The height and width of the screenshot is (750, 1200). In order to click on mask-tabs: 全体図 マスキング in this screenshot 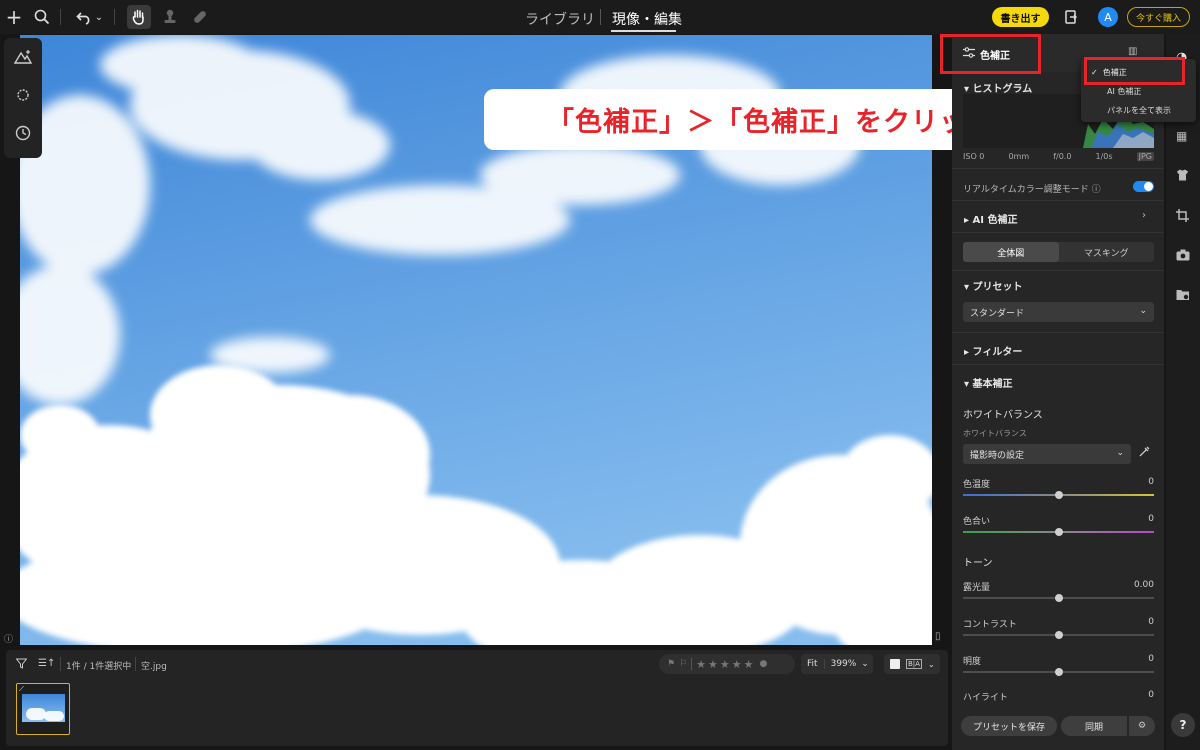, I will do `click(1058, 252)`.